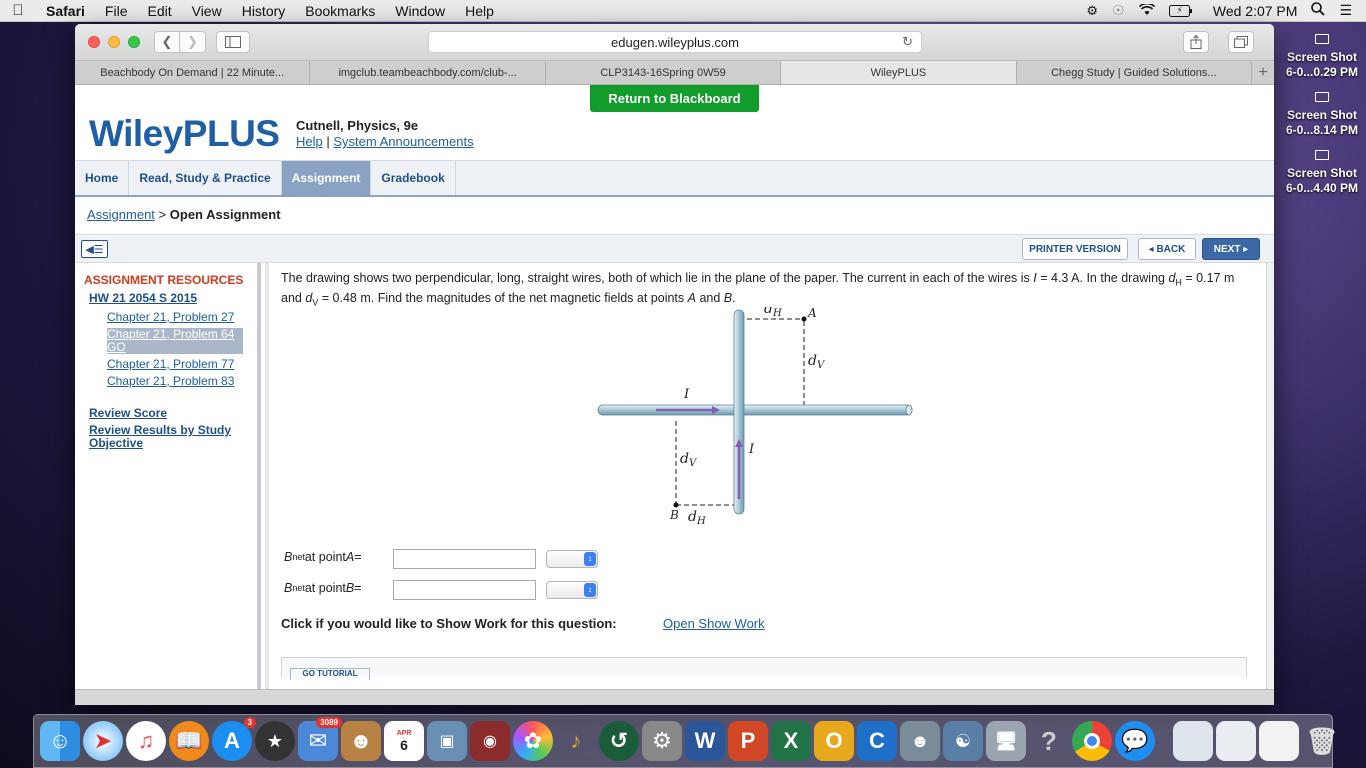  Describe the element at coordinates (1049, 741) in the screenshot. I see `help-icon: ?` at that location.